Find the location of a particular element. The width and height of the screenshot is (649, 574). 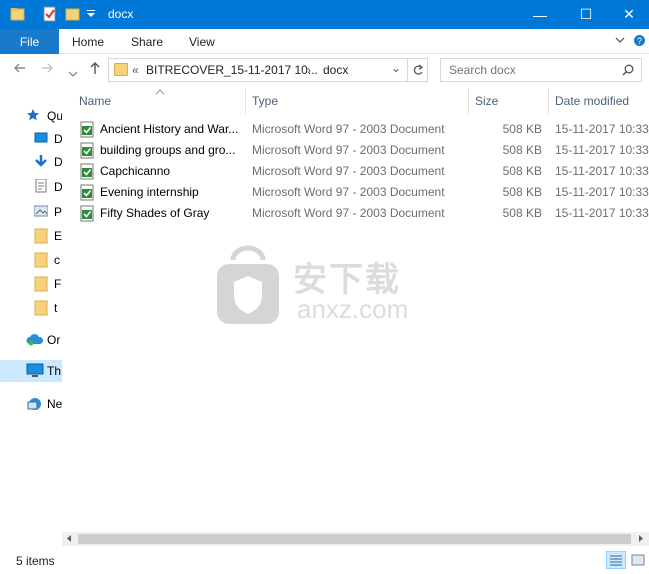

customize-toolbar-icon is located at coordinates (91, 13).